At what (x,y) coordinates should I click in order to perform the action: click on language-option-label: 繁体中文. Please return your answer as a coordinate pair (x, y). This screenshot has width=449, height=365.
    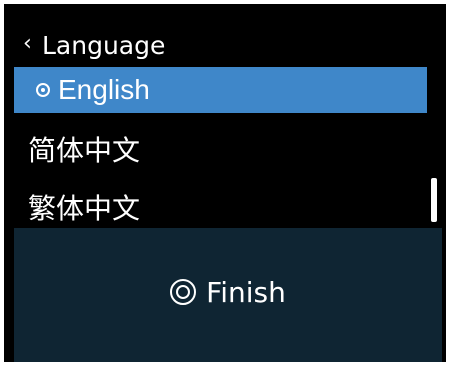
    Looking at the image, I should click on (84, 208).